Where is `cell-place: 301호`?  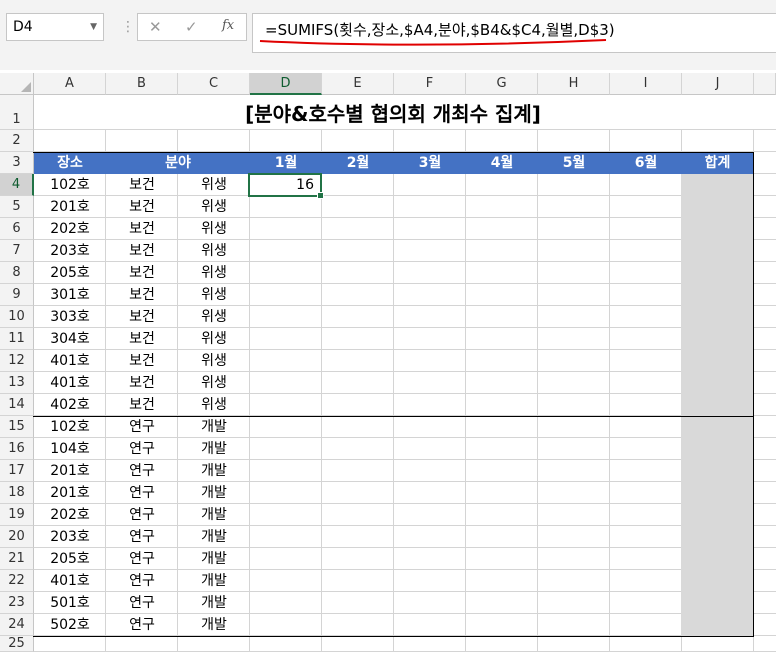 cell-place: 301호 is located at coordinates (70, 295).